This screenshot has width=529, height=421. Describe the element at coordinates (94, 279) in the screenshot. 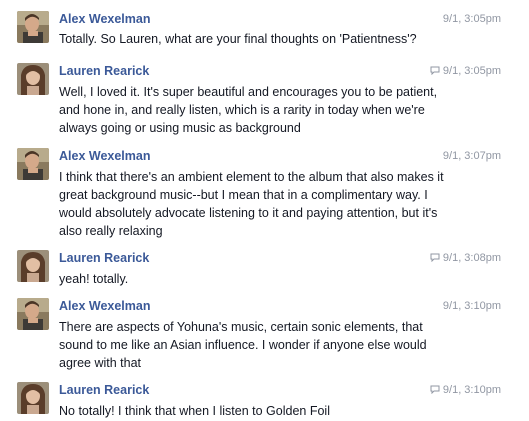

I see `message-text: yeah! totally.` at that location.